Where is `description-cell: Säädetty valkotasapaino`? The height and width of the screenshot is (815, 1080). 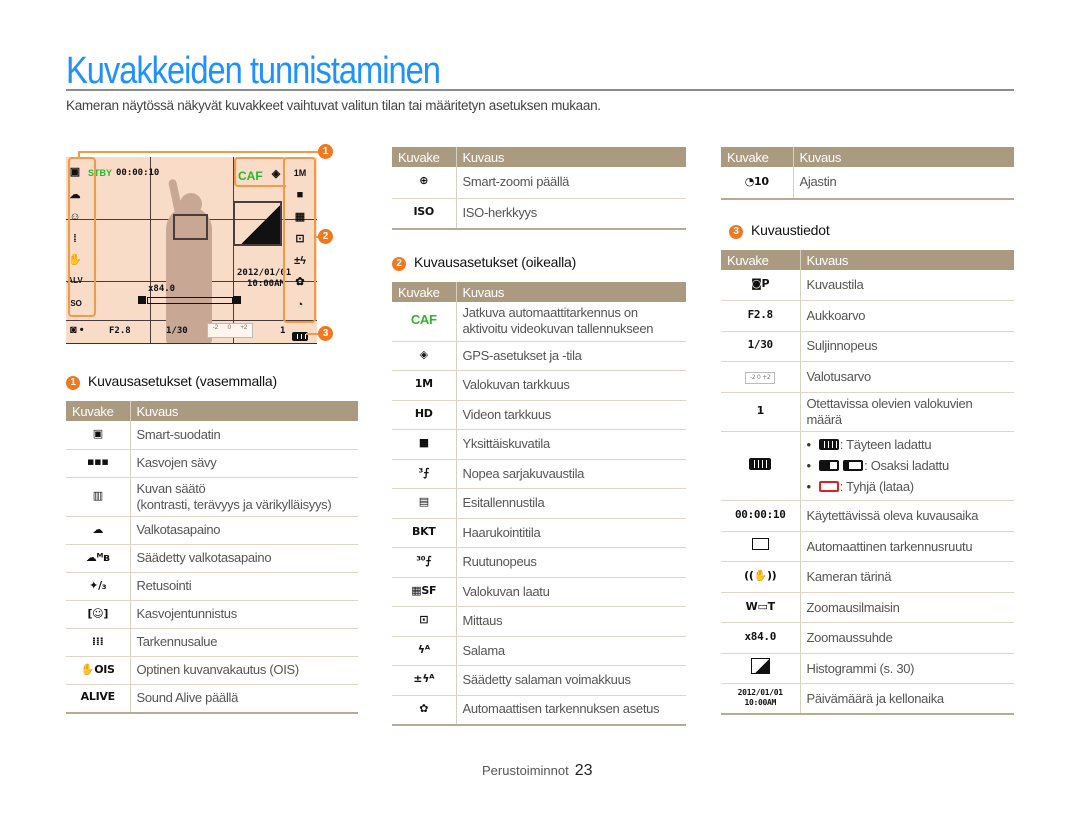 description-cell: Säädetty valkotasapaino is located at coordinates (244, 558).